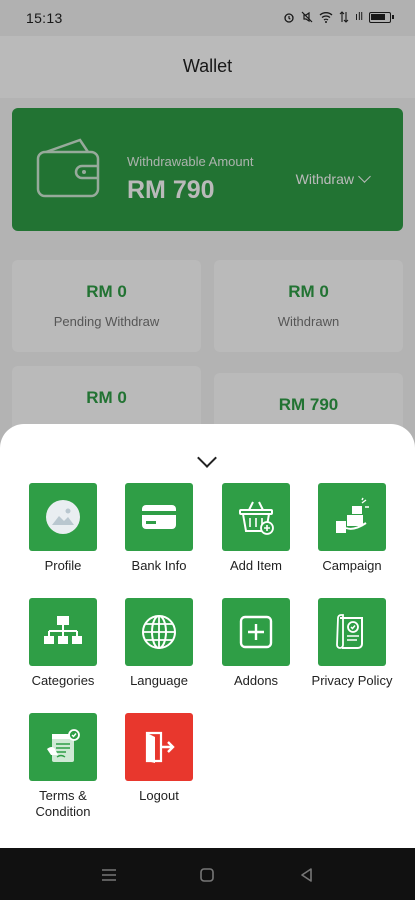 This screenshot has height=900, width=415. I want to click on globe-icon, so click(159, 632).